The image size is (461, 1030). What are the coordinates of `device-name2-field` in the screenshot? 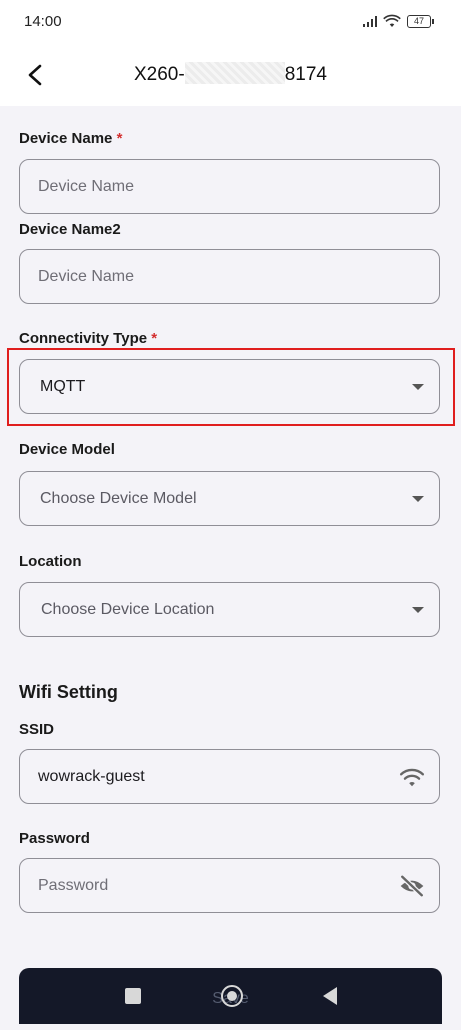 It's located at (229, 276).